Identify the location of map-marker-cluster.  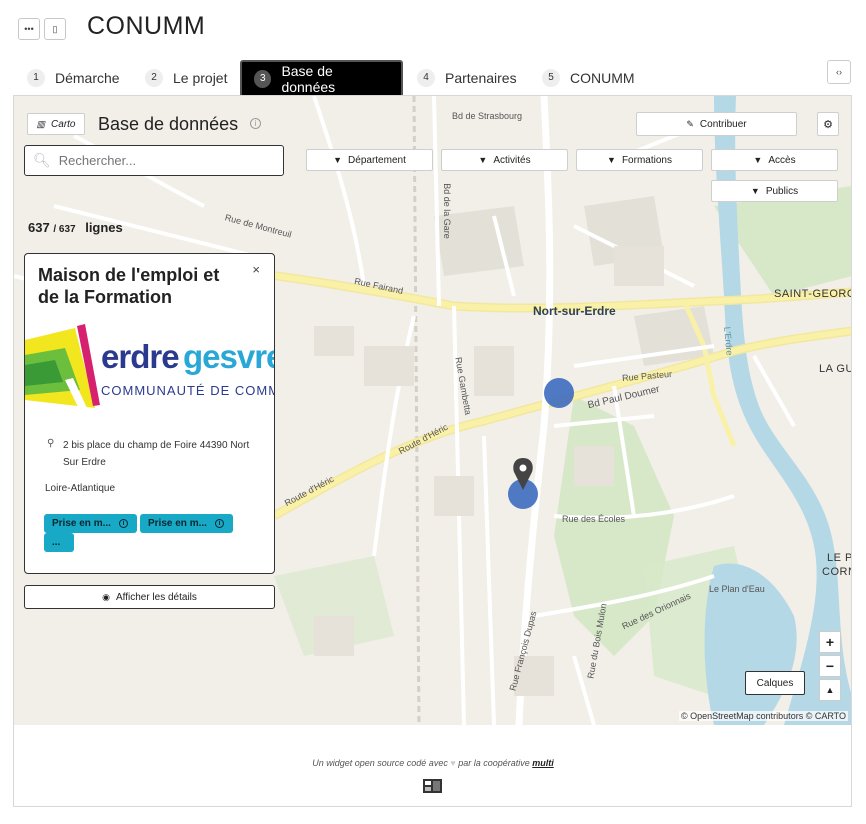
(559, 393).